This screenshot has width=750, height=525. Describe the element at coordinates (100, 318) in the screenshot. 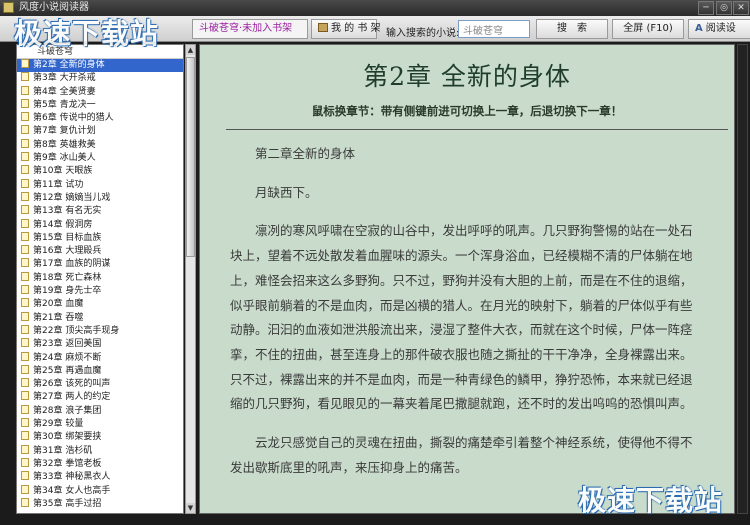

I see `chapter-item: 第21章 吞噬` at that location.